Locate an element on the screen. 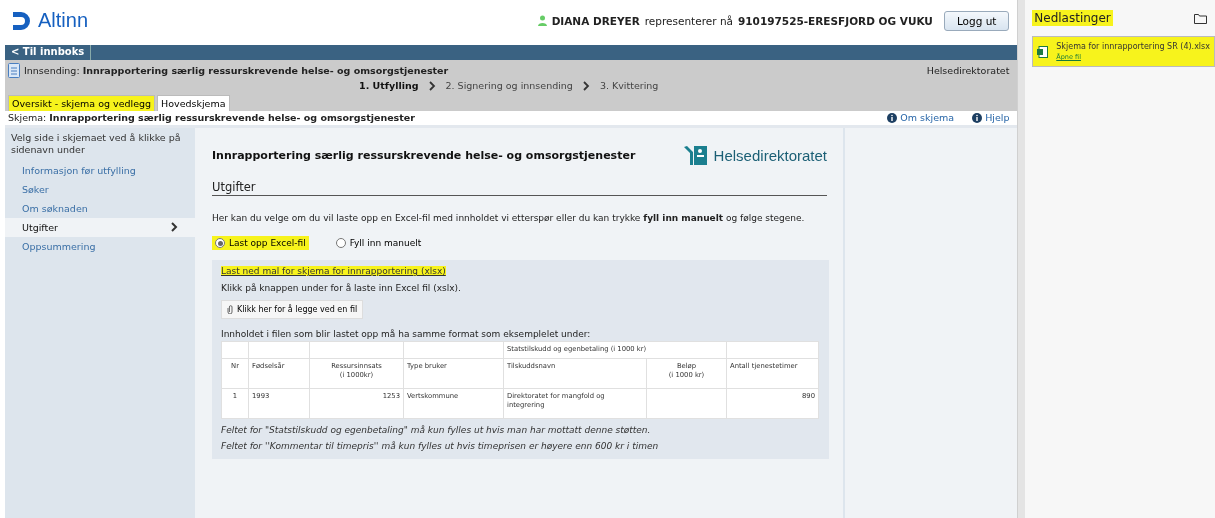 The width and height of the screenshot is (1215, 518). sidebar-item: Utgifter is located at coordinates (100, 227).